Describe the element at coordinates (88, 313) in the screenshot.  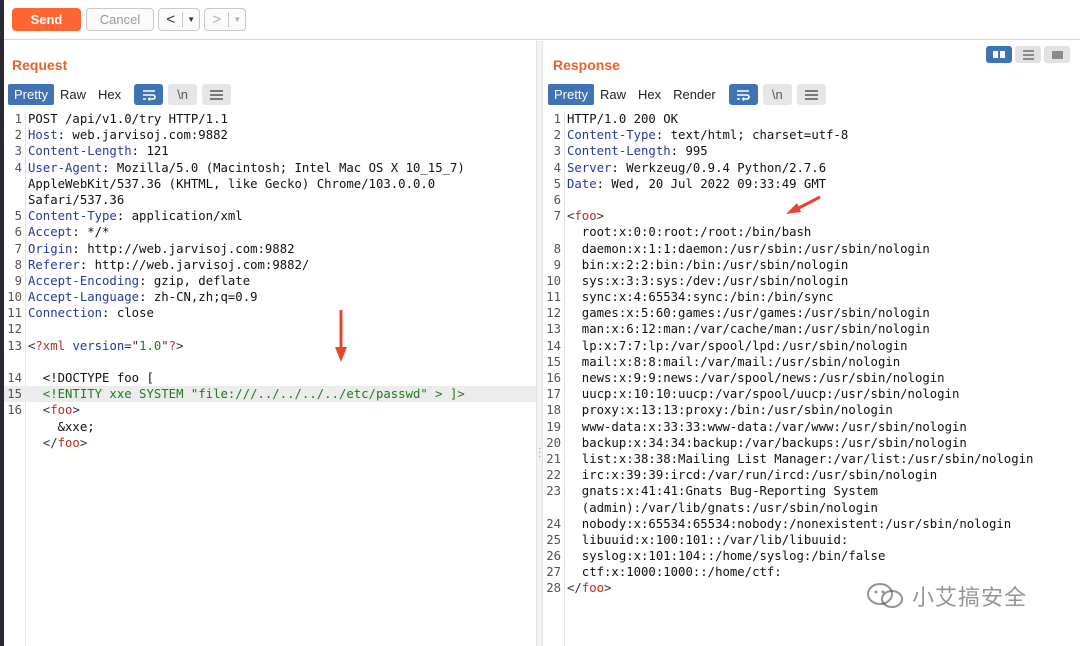
I see `code-text: Connection: close` at that location.